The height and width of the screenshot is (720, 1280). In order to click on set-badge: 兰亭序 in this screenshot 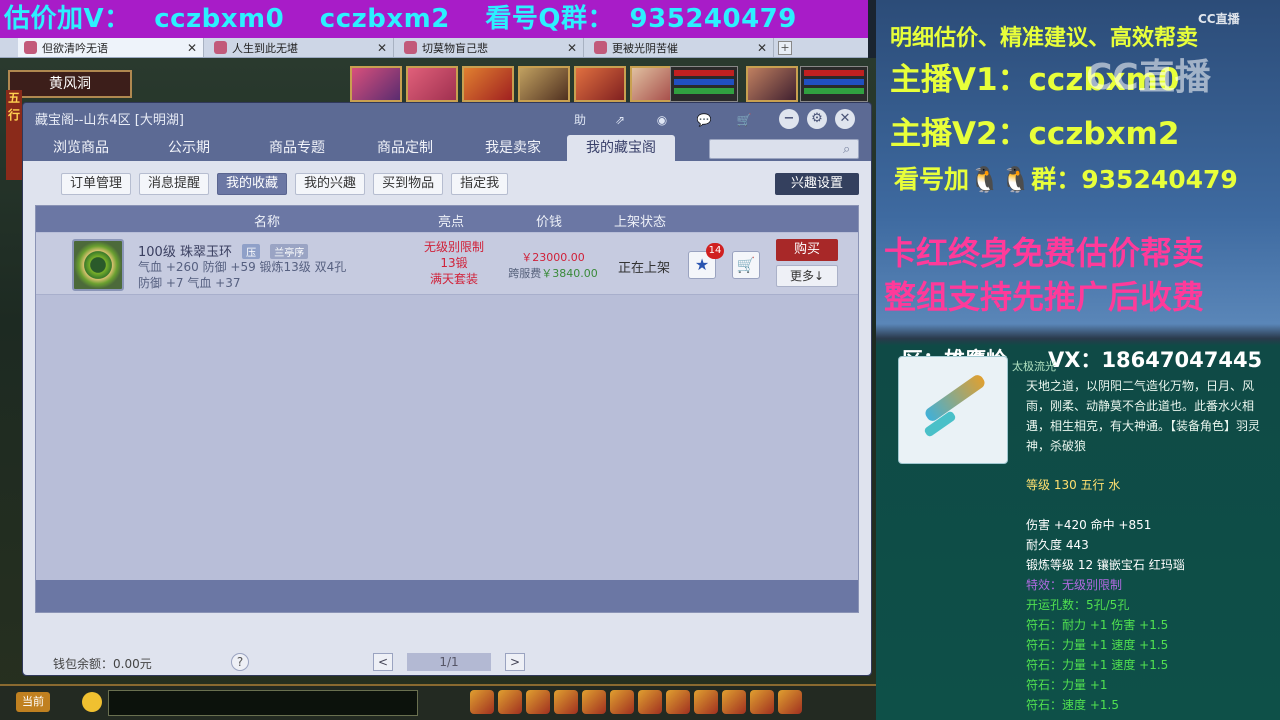, I will do `click(289, 251)`.